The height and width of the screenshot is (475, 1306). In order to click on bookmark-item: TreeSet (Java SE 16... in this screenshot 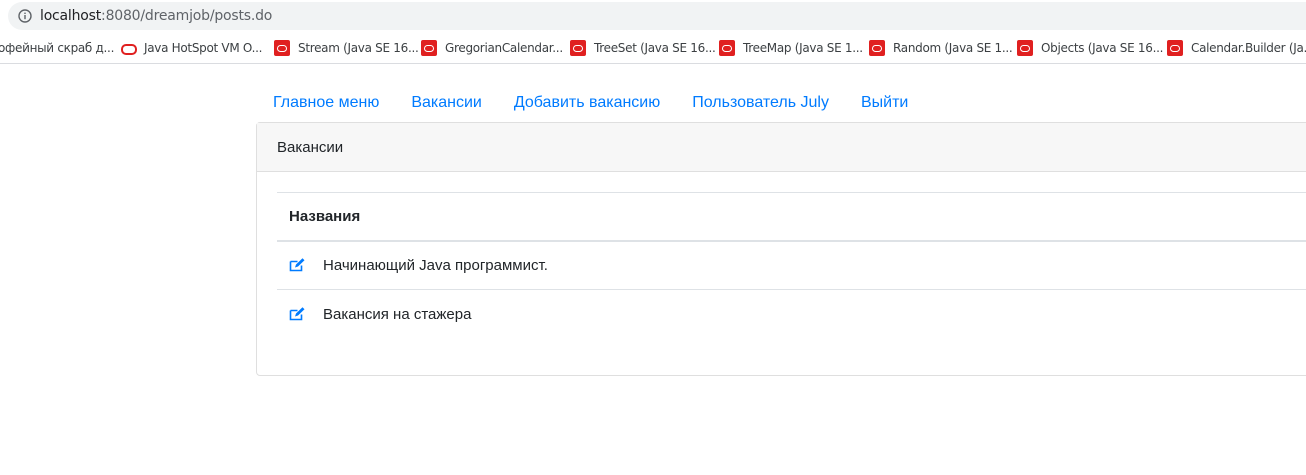, I will do `click(643, 48)`.